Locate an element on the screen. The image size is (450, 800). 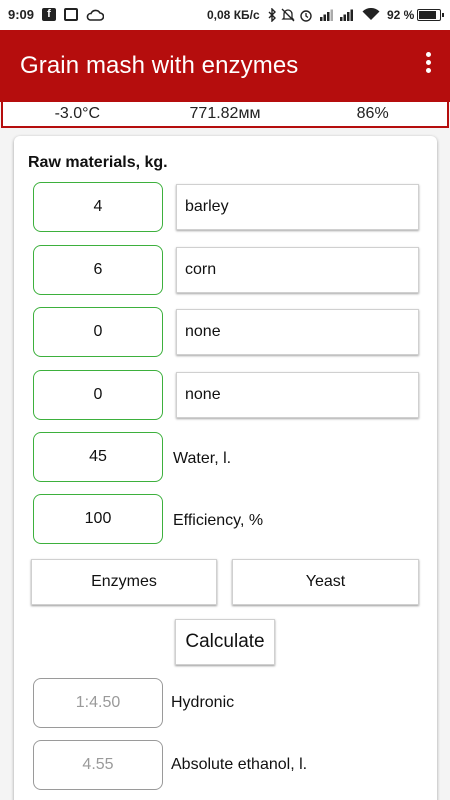
hydronic-label: Hydronic is located at coordinates (203, 702).